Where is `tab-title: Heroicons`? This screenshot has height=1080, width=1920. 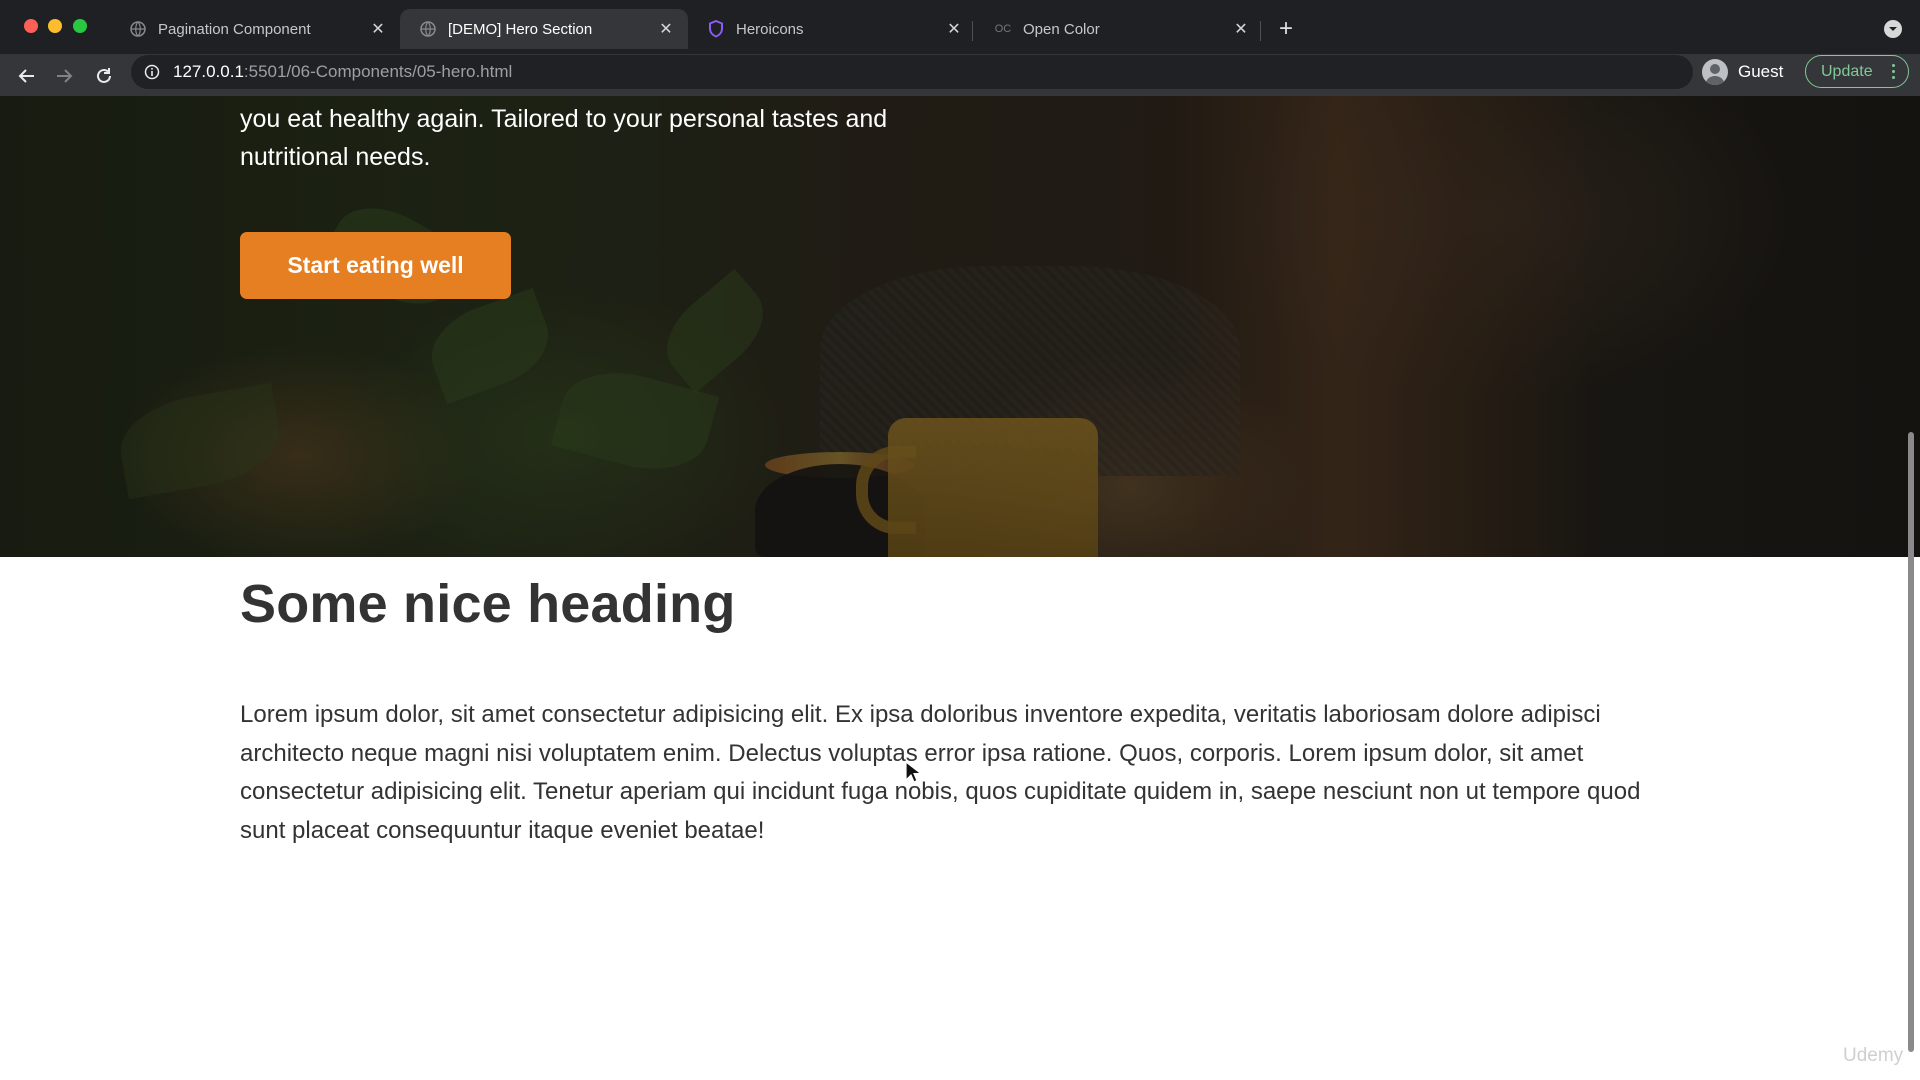
tab-title: Heroicons is located at coordinates (770, 29).